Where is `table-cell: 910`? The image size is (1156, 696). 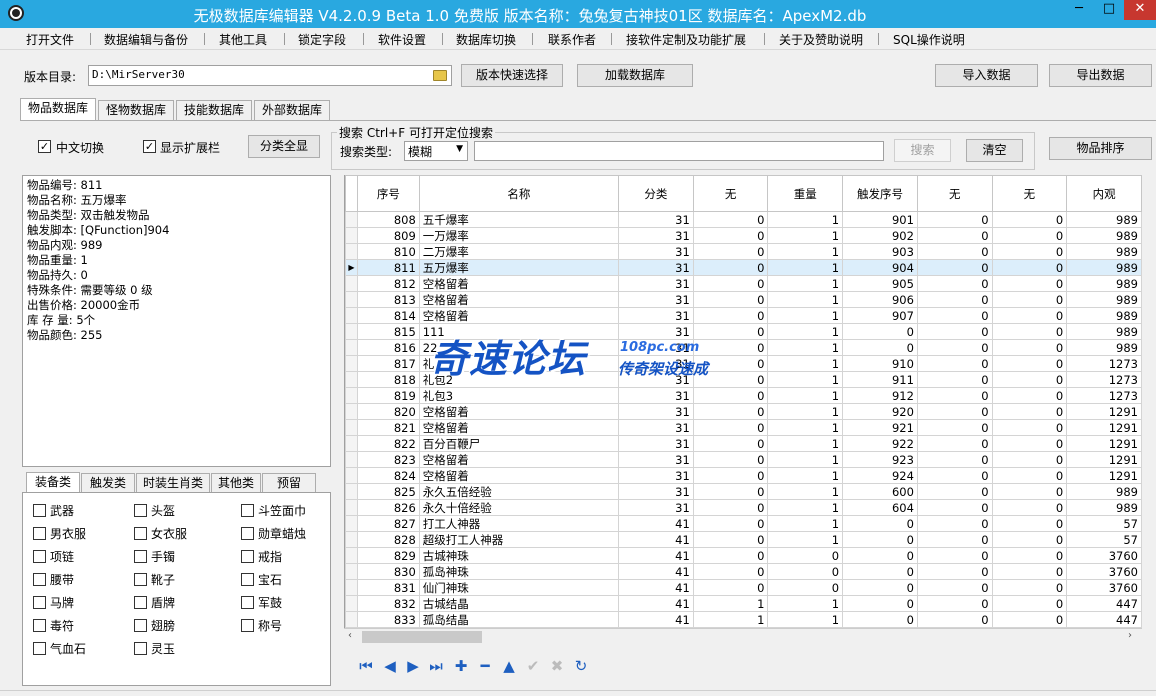
table-cell: 910 is located at coordinates (880, 363).